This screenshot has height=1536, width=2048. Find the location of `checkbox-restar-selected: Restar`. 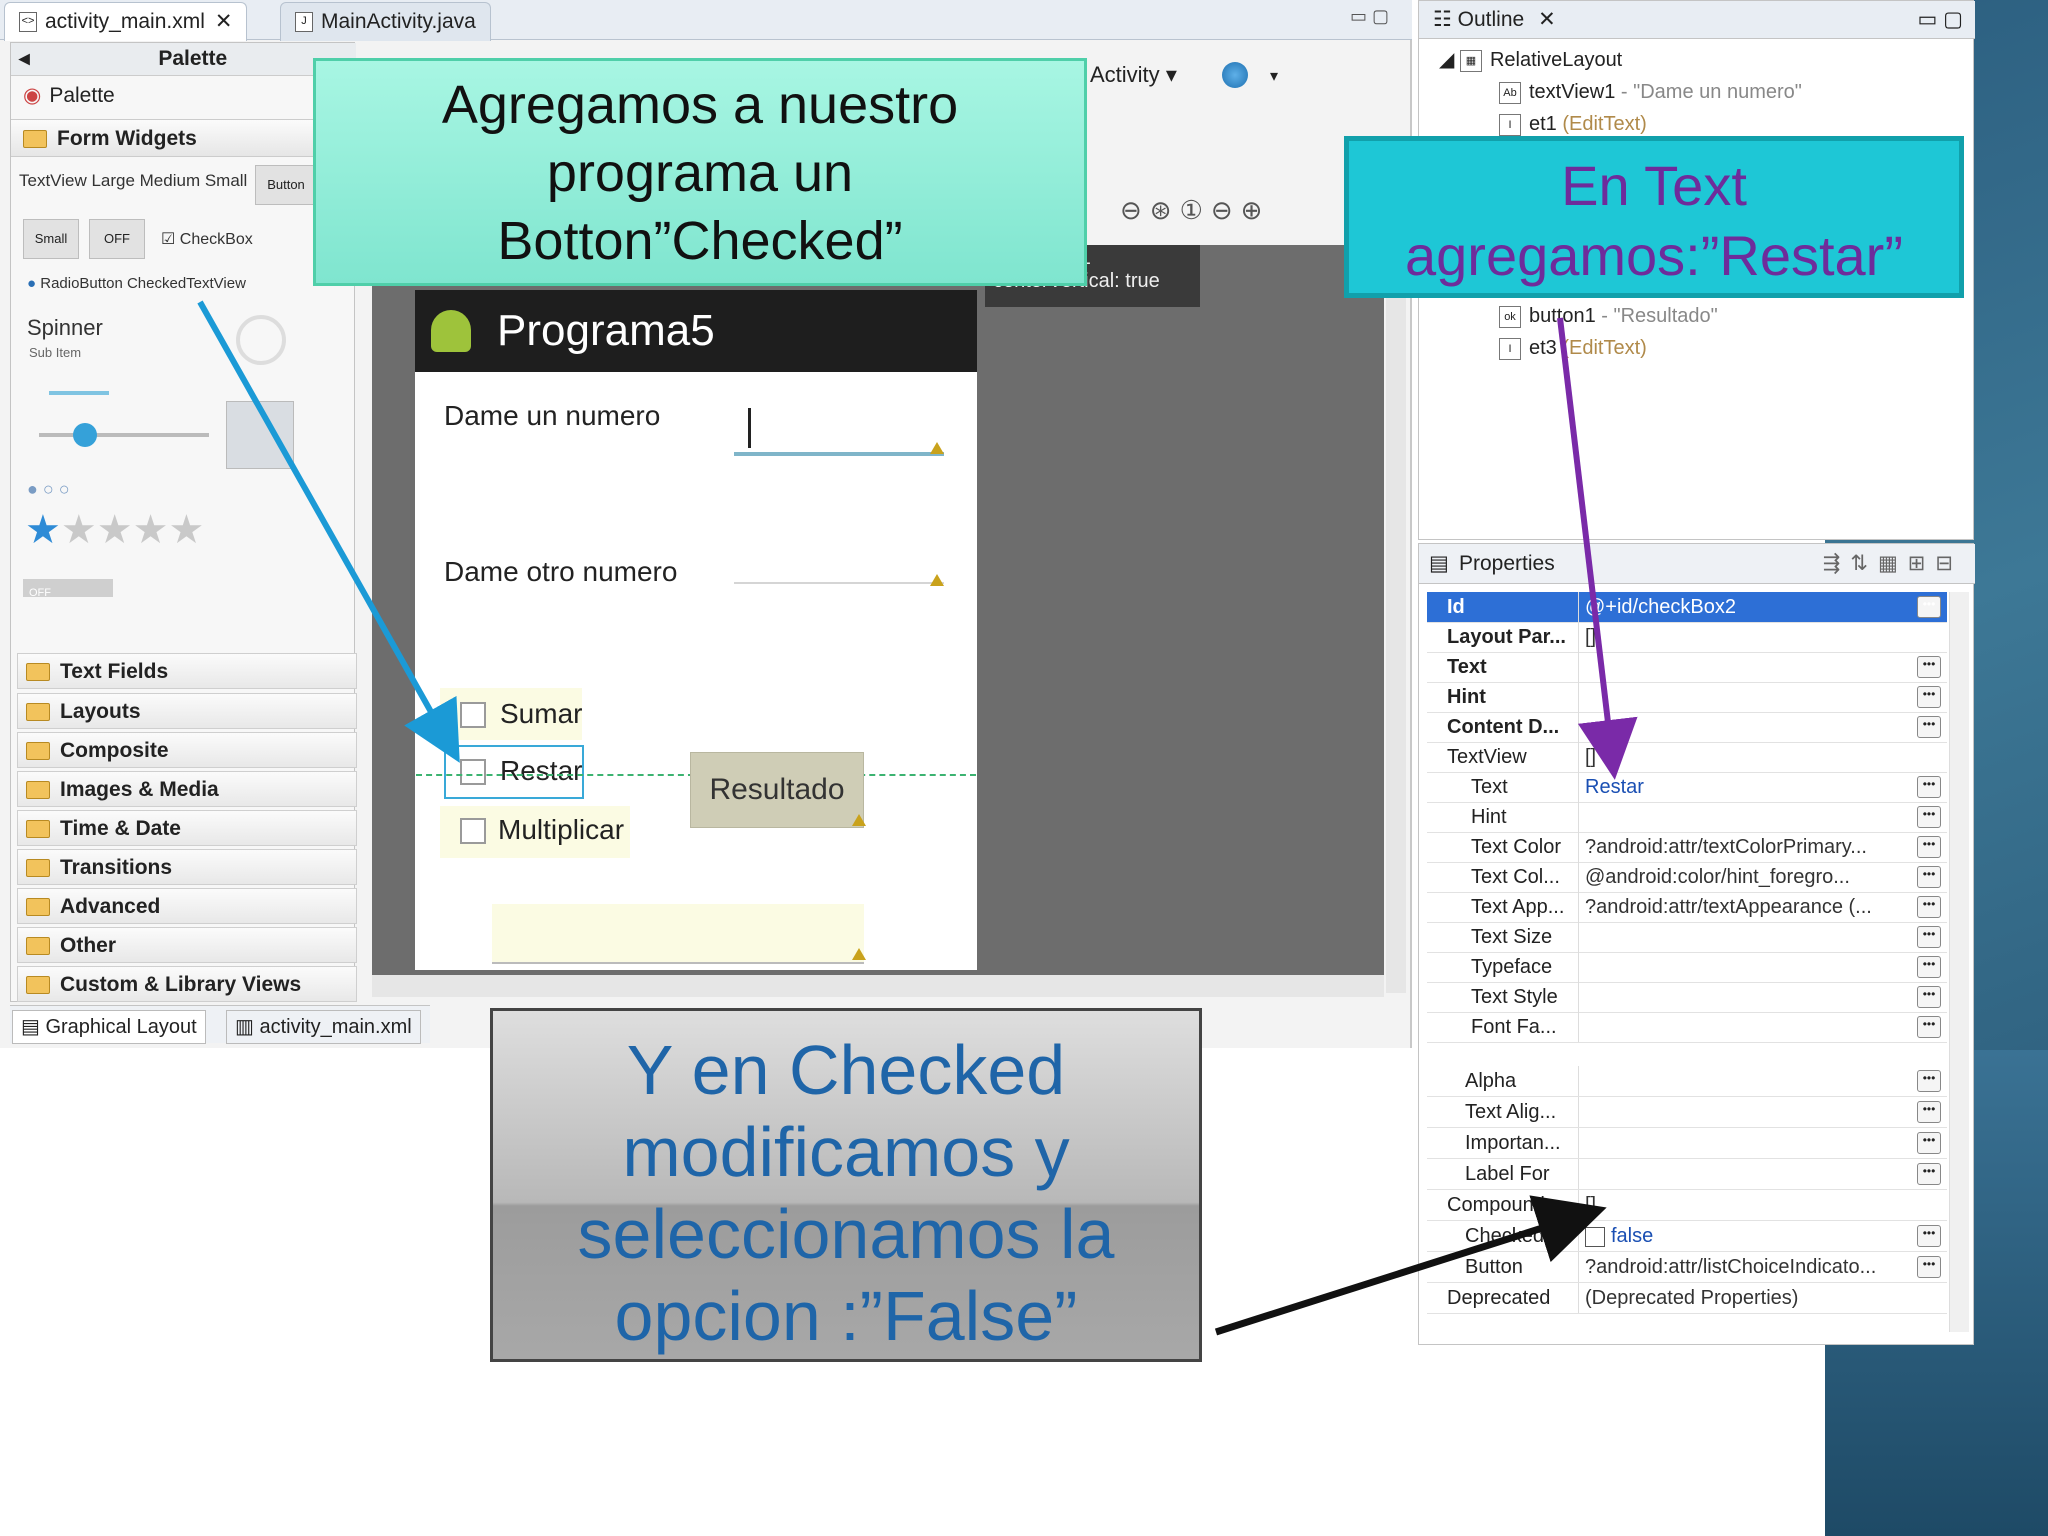

checkbox-restar-selected: Restar is located at coordinates (514, 772).